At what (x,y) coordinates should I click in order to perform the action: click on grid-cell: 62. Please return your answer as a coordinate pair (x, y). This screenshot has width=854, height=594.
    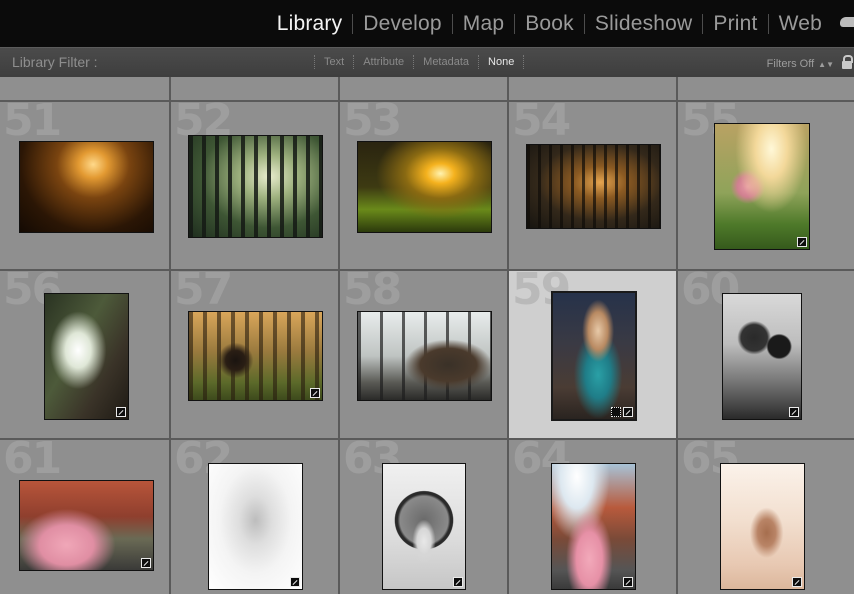
    Looking at the image, I should click on (254, 517).